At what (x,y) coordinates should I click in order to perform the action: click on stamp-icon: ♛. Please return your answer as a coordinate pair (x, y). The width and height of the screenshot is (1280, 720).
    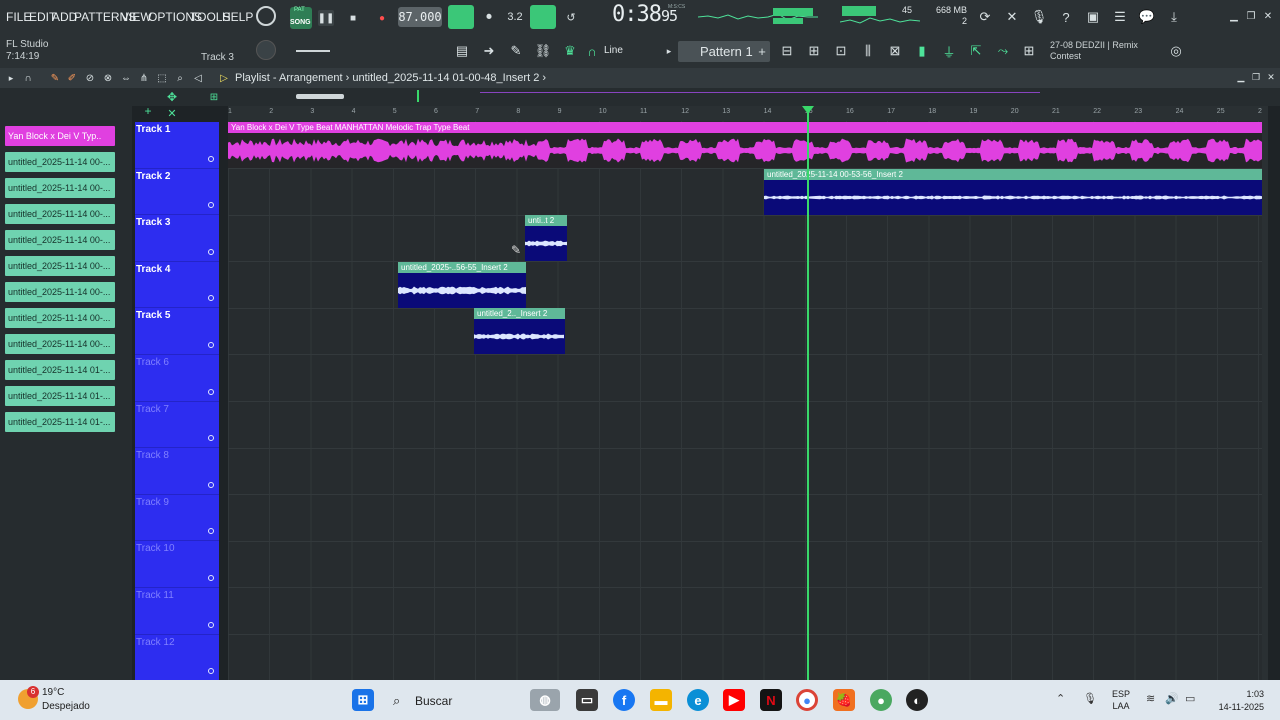
    Looking at the image, I should click on (570, 51).